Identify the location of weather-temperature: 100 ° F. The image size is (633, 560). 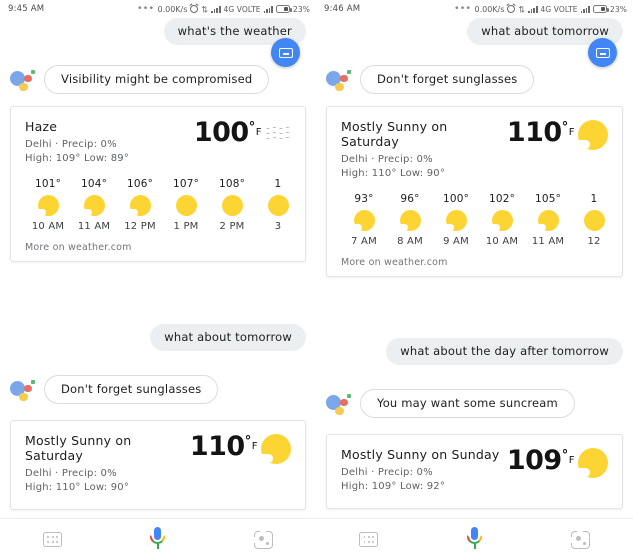
(227, 132).